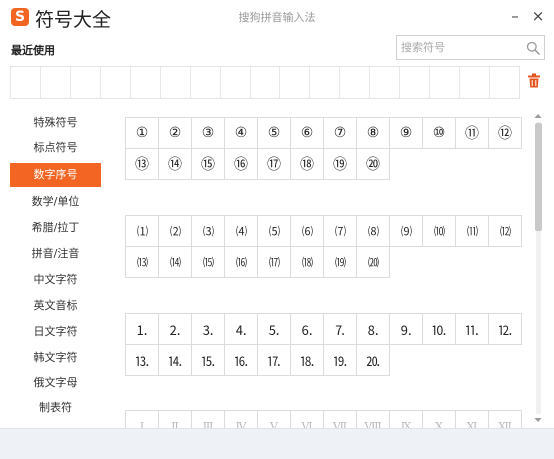  I want to click on symbol-cell: ⒀, so click(142, 262).